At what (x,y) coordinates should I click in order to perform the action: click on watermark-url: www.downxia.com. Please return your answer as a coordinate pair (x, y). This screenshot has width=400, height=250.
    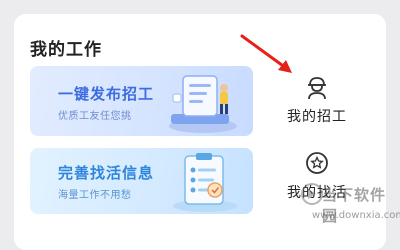
    Looking at the image, I should click on (356, 215).